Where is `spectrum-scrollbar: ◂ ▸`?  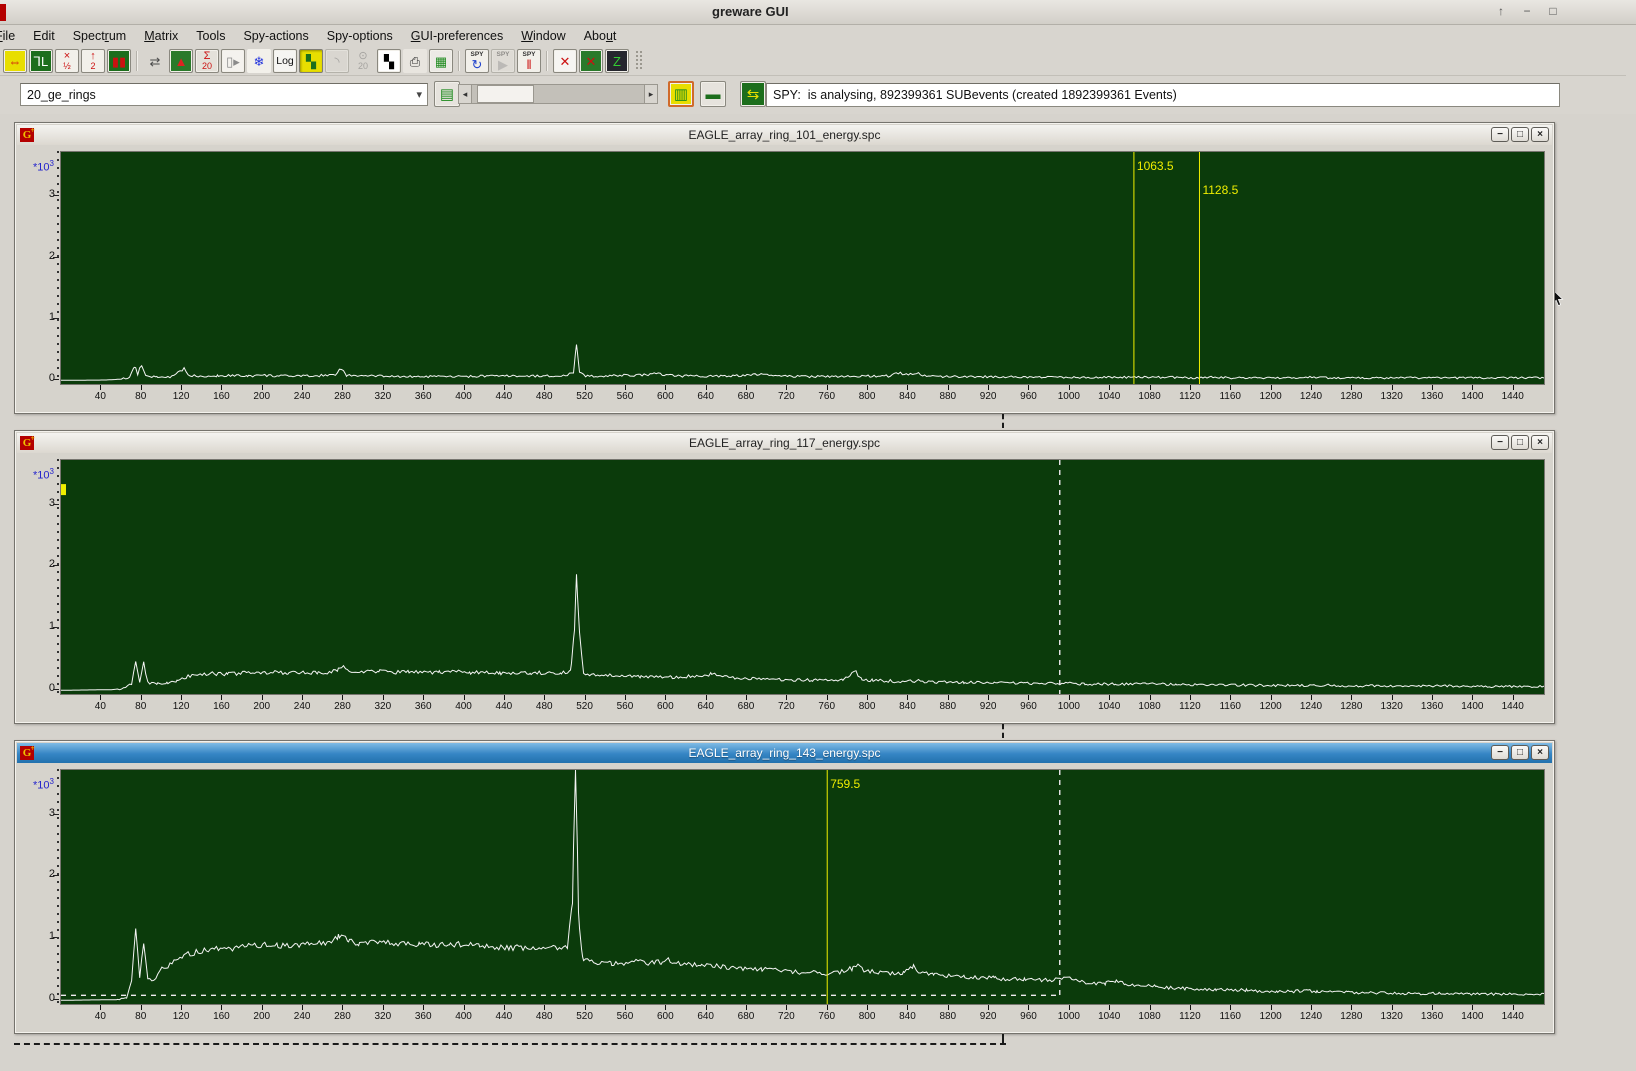
spectrum-scrollbar: ◂ ▸ is located at coordinates (558, 94).